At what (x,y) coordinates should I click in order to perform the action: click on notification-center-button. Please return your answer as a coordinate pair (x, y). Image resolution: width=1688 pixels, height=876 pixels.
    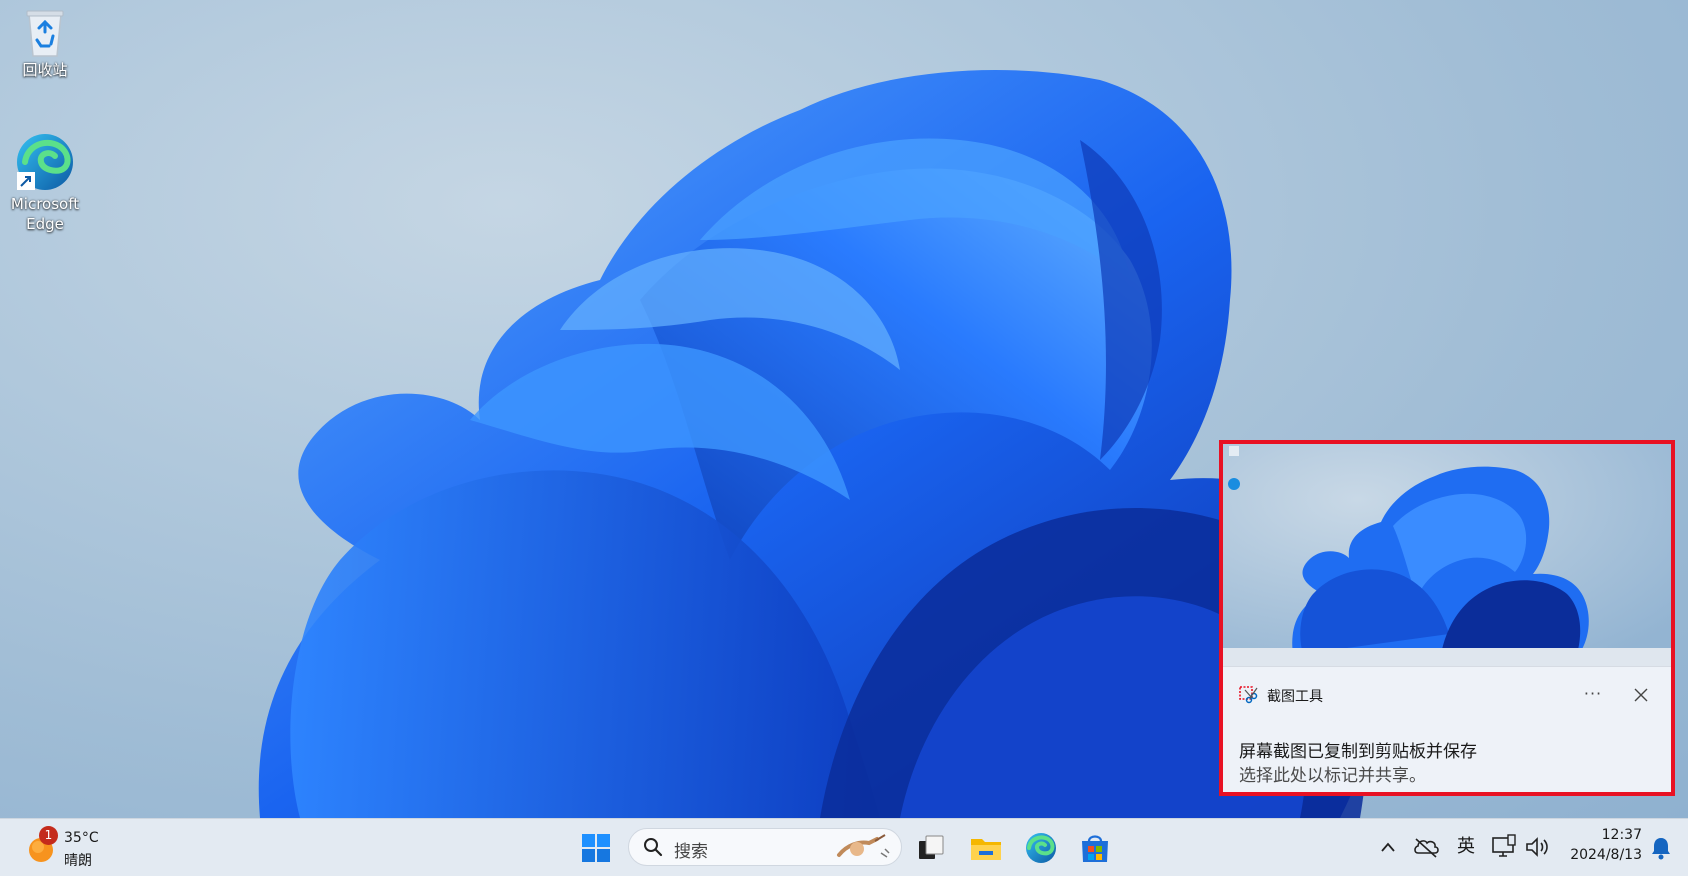
    Looking at the image, I should click on (1661, 848).